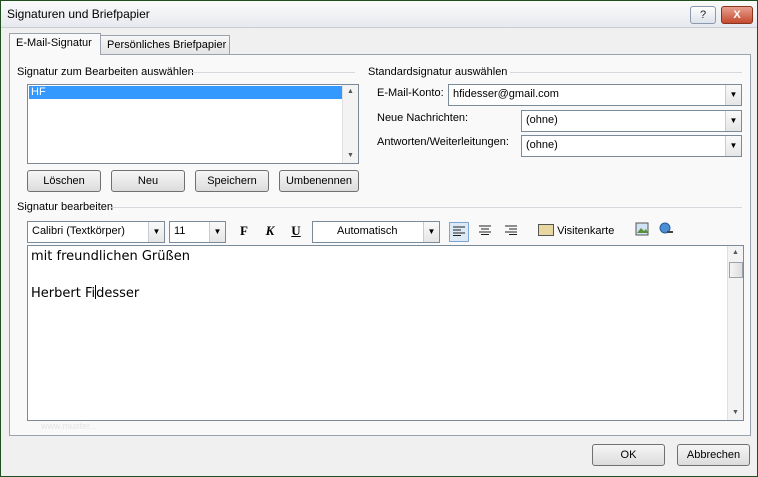  What do you see at coordinates (232, 181) in the screenshot?
I see `save-button: Speichern` at bounding box center [232, 181].